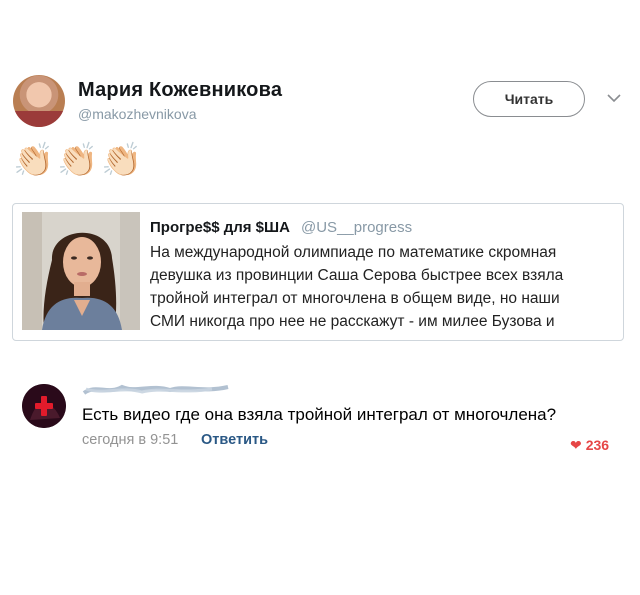 This screenshot has width=640, height=595. Describe the element at coordinates (81, 271) in the screenshot. I see `quoted-tweet-photo` at that location.